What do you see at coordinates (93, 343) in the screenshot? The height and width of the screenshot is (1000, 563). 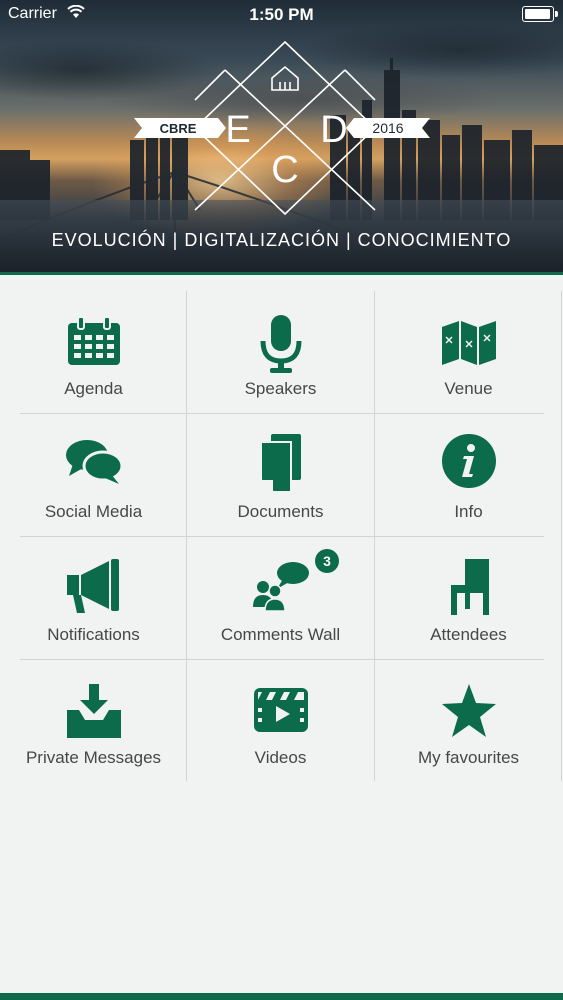 I see `calendar-icon` at bounding box center [93, 343].